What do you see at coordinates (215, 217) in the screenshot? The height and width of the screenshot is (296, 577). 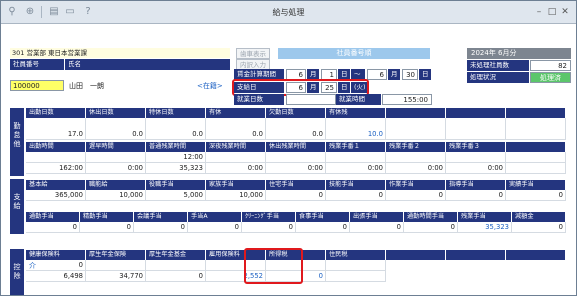 I see `payment-header-2: 手当A` at bounding box center [215, 217].